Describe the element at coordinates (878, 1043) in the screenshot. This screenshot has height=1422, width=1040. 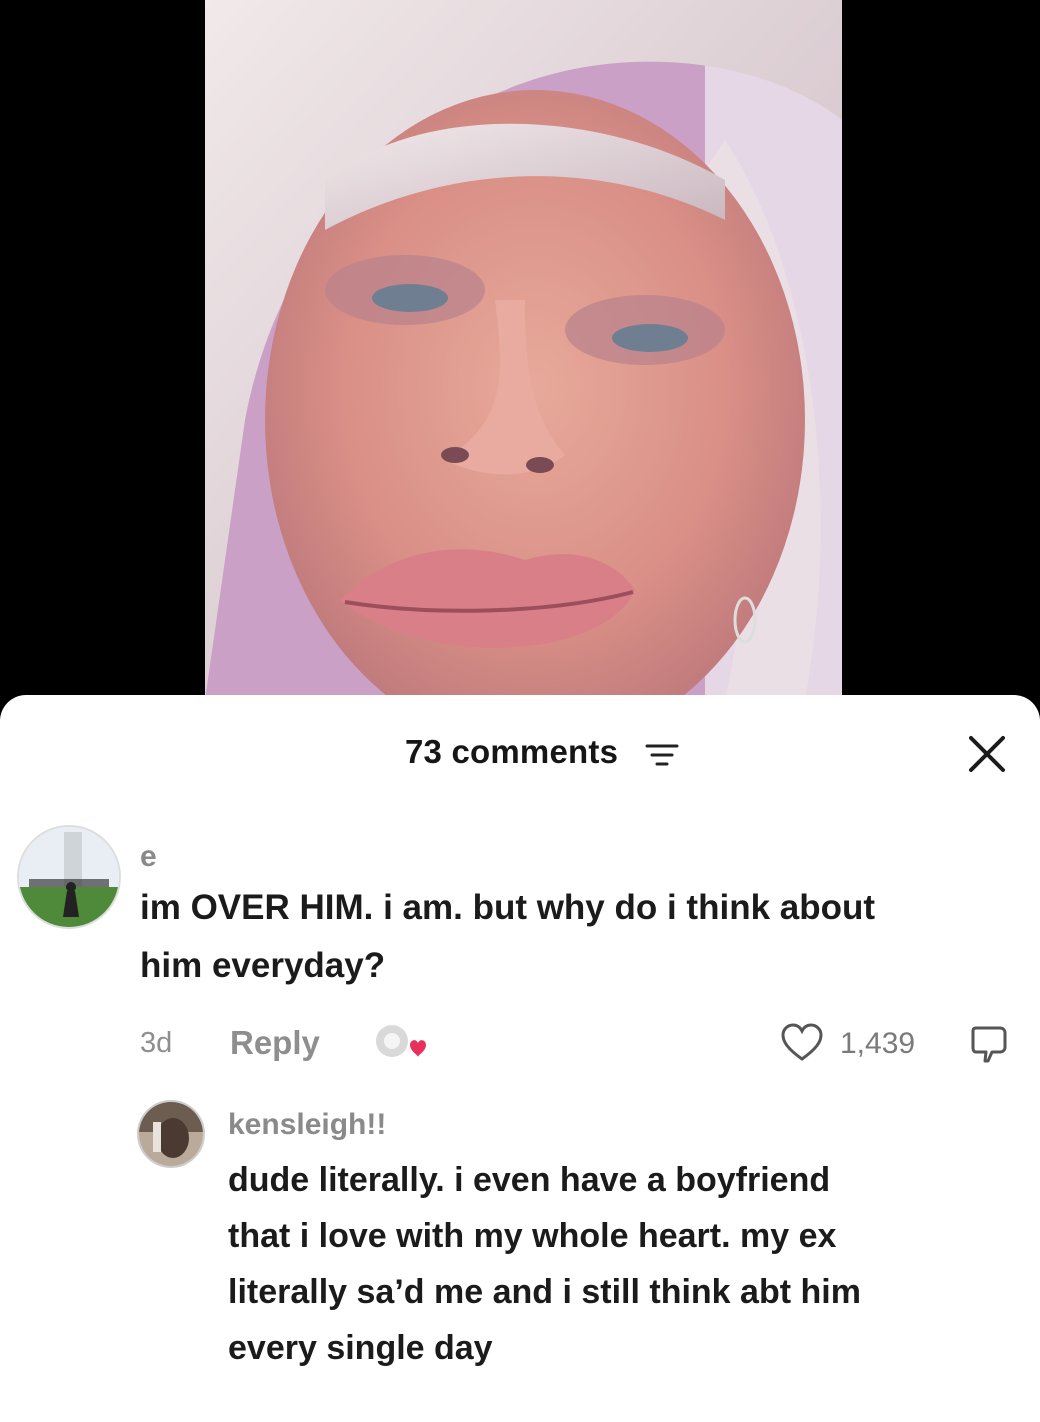
I see `like-count: 1,439` at that location.